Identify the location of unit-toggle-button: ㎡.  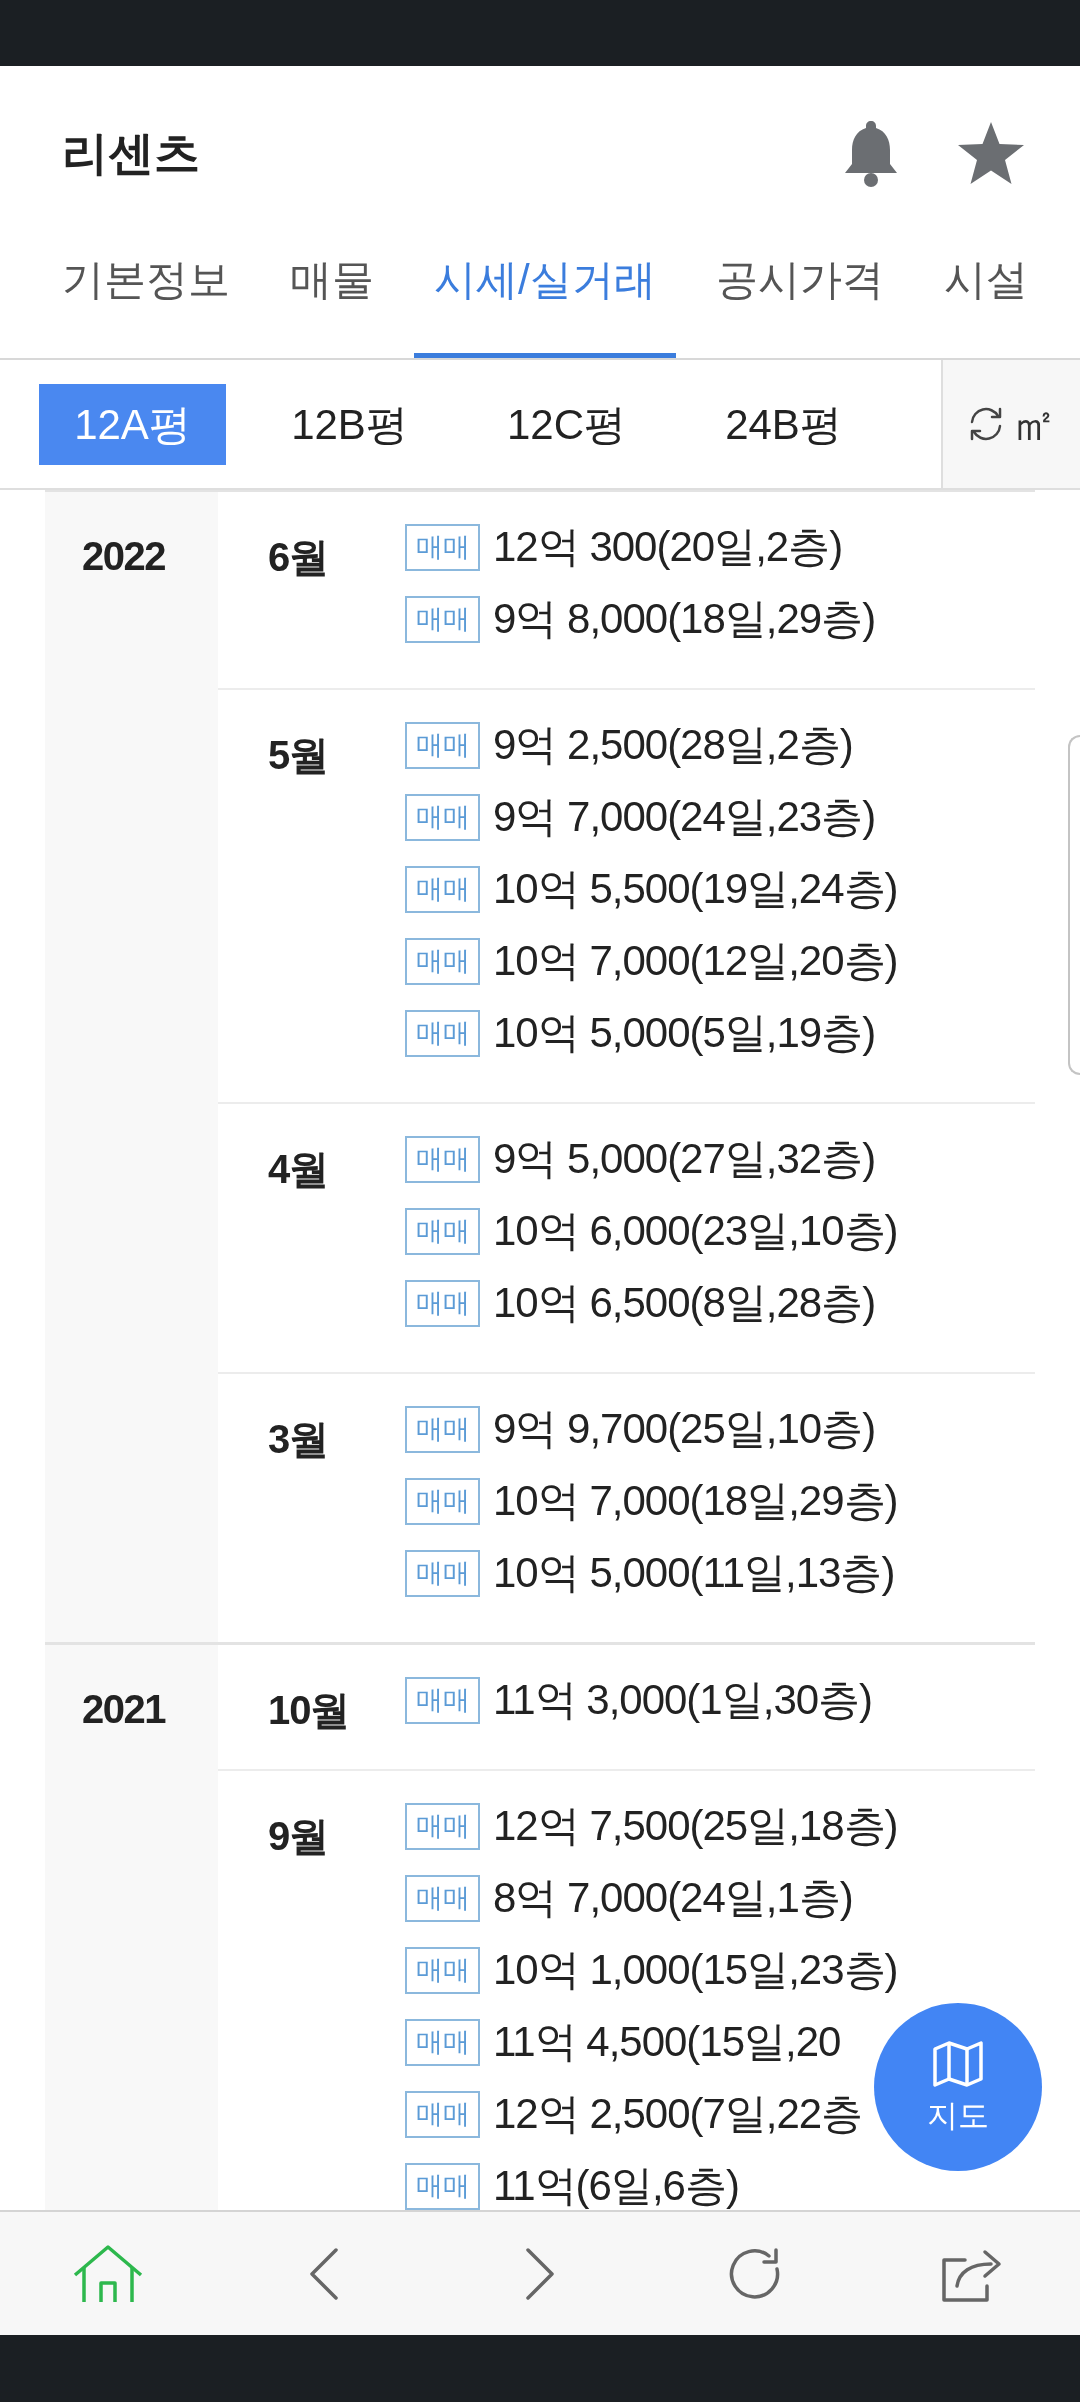
(1010, 424).